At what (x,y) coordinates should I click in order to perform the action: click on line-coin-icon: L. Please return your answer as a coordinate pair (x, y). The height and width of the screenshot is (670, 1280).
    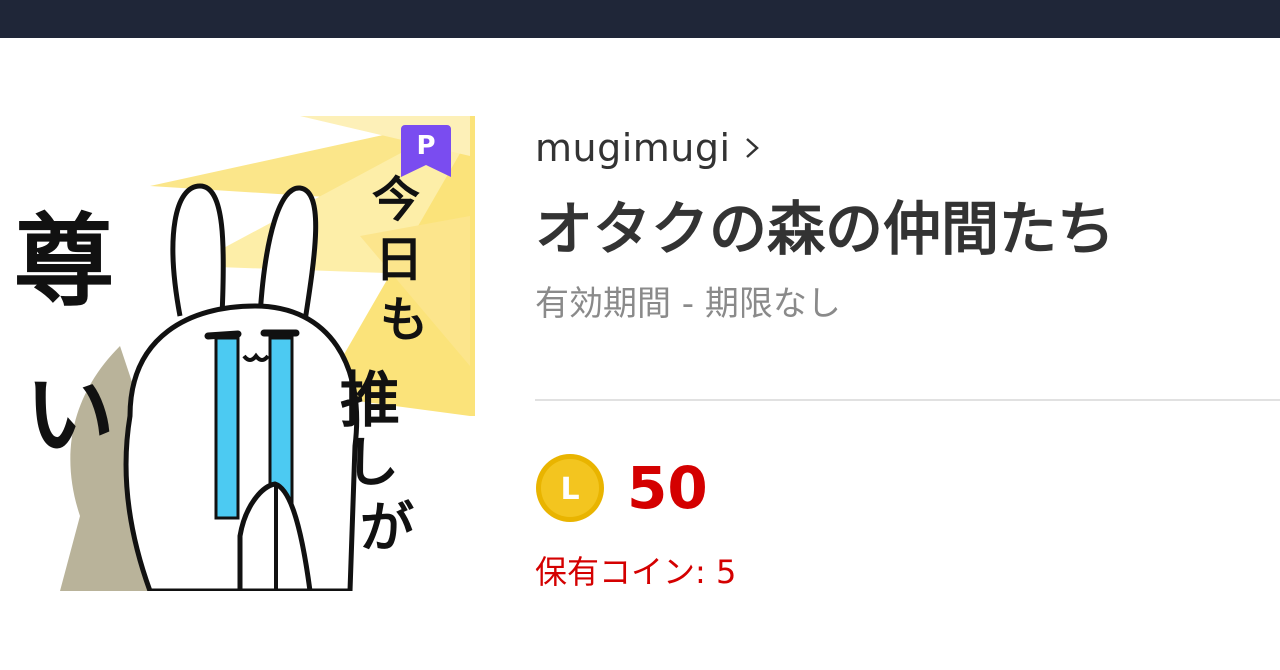
    Looking at the image, I should click on (570, 488).